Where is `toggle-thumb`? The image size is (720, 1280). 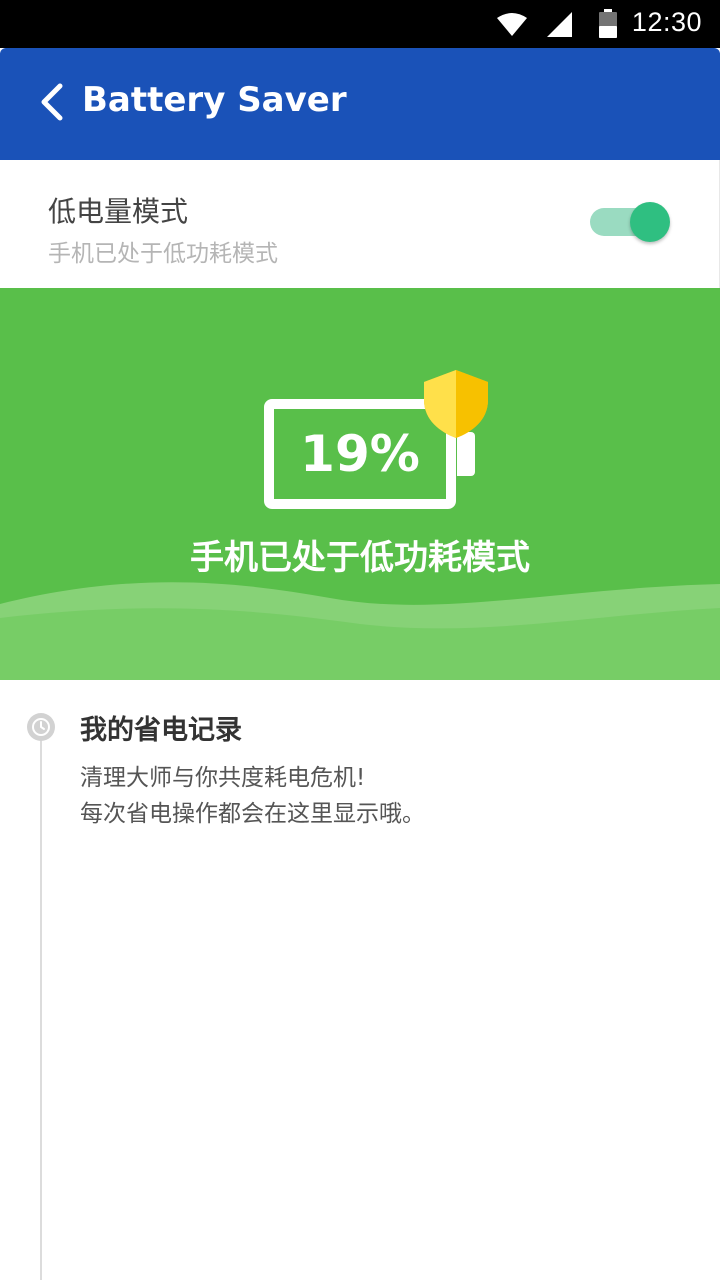 toggle-thumb is located at coordinates (650, 222).